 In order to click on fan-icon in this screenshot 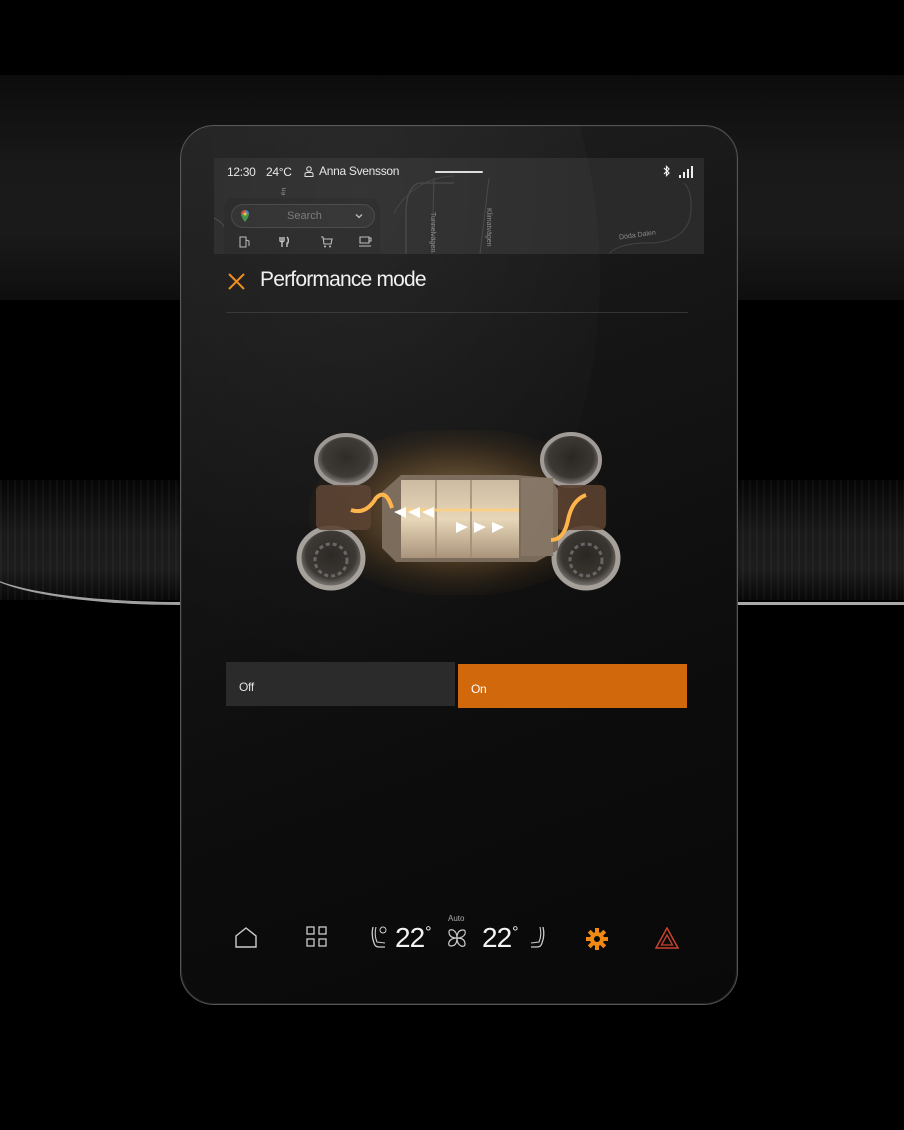, I will do `click(457, 938)`.